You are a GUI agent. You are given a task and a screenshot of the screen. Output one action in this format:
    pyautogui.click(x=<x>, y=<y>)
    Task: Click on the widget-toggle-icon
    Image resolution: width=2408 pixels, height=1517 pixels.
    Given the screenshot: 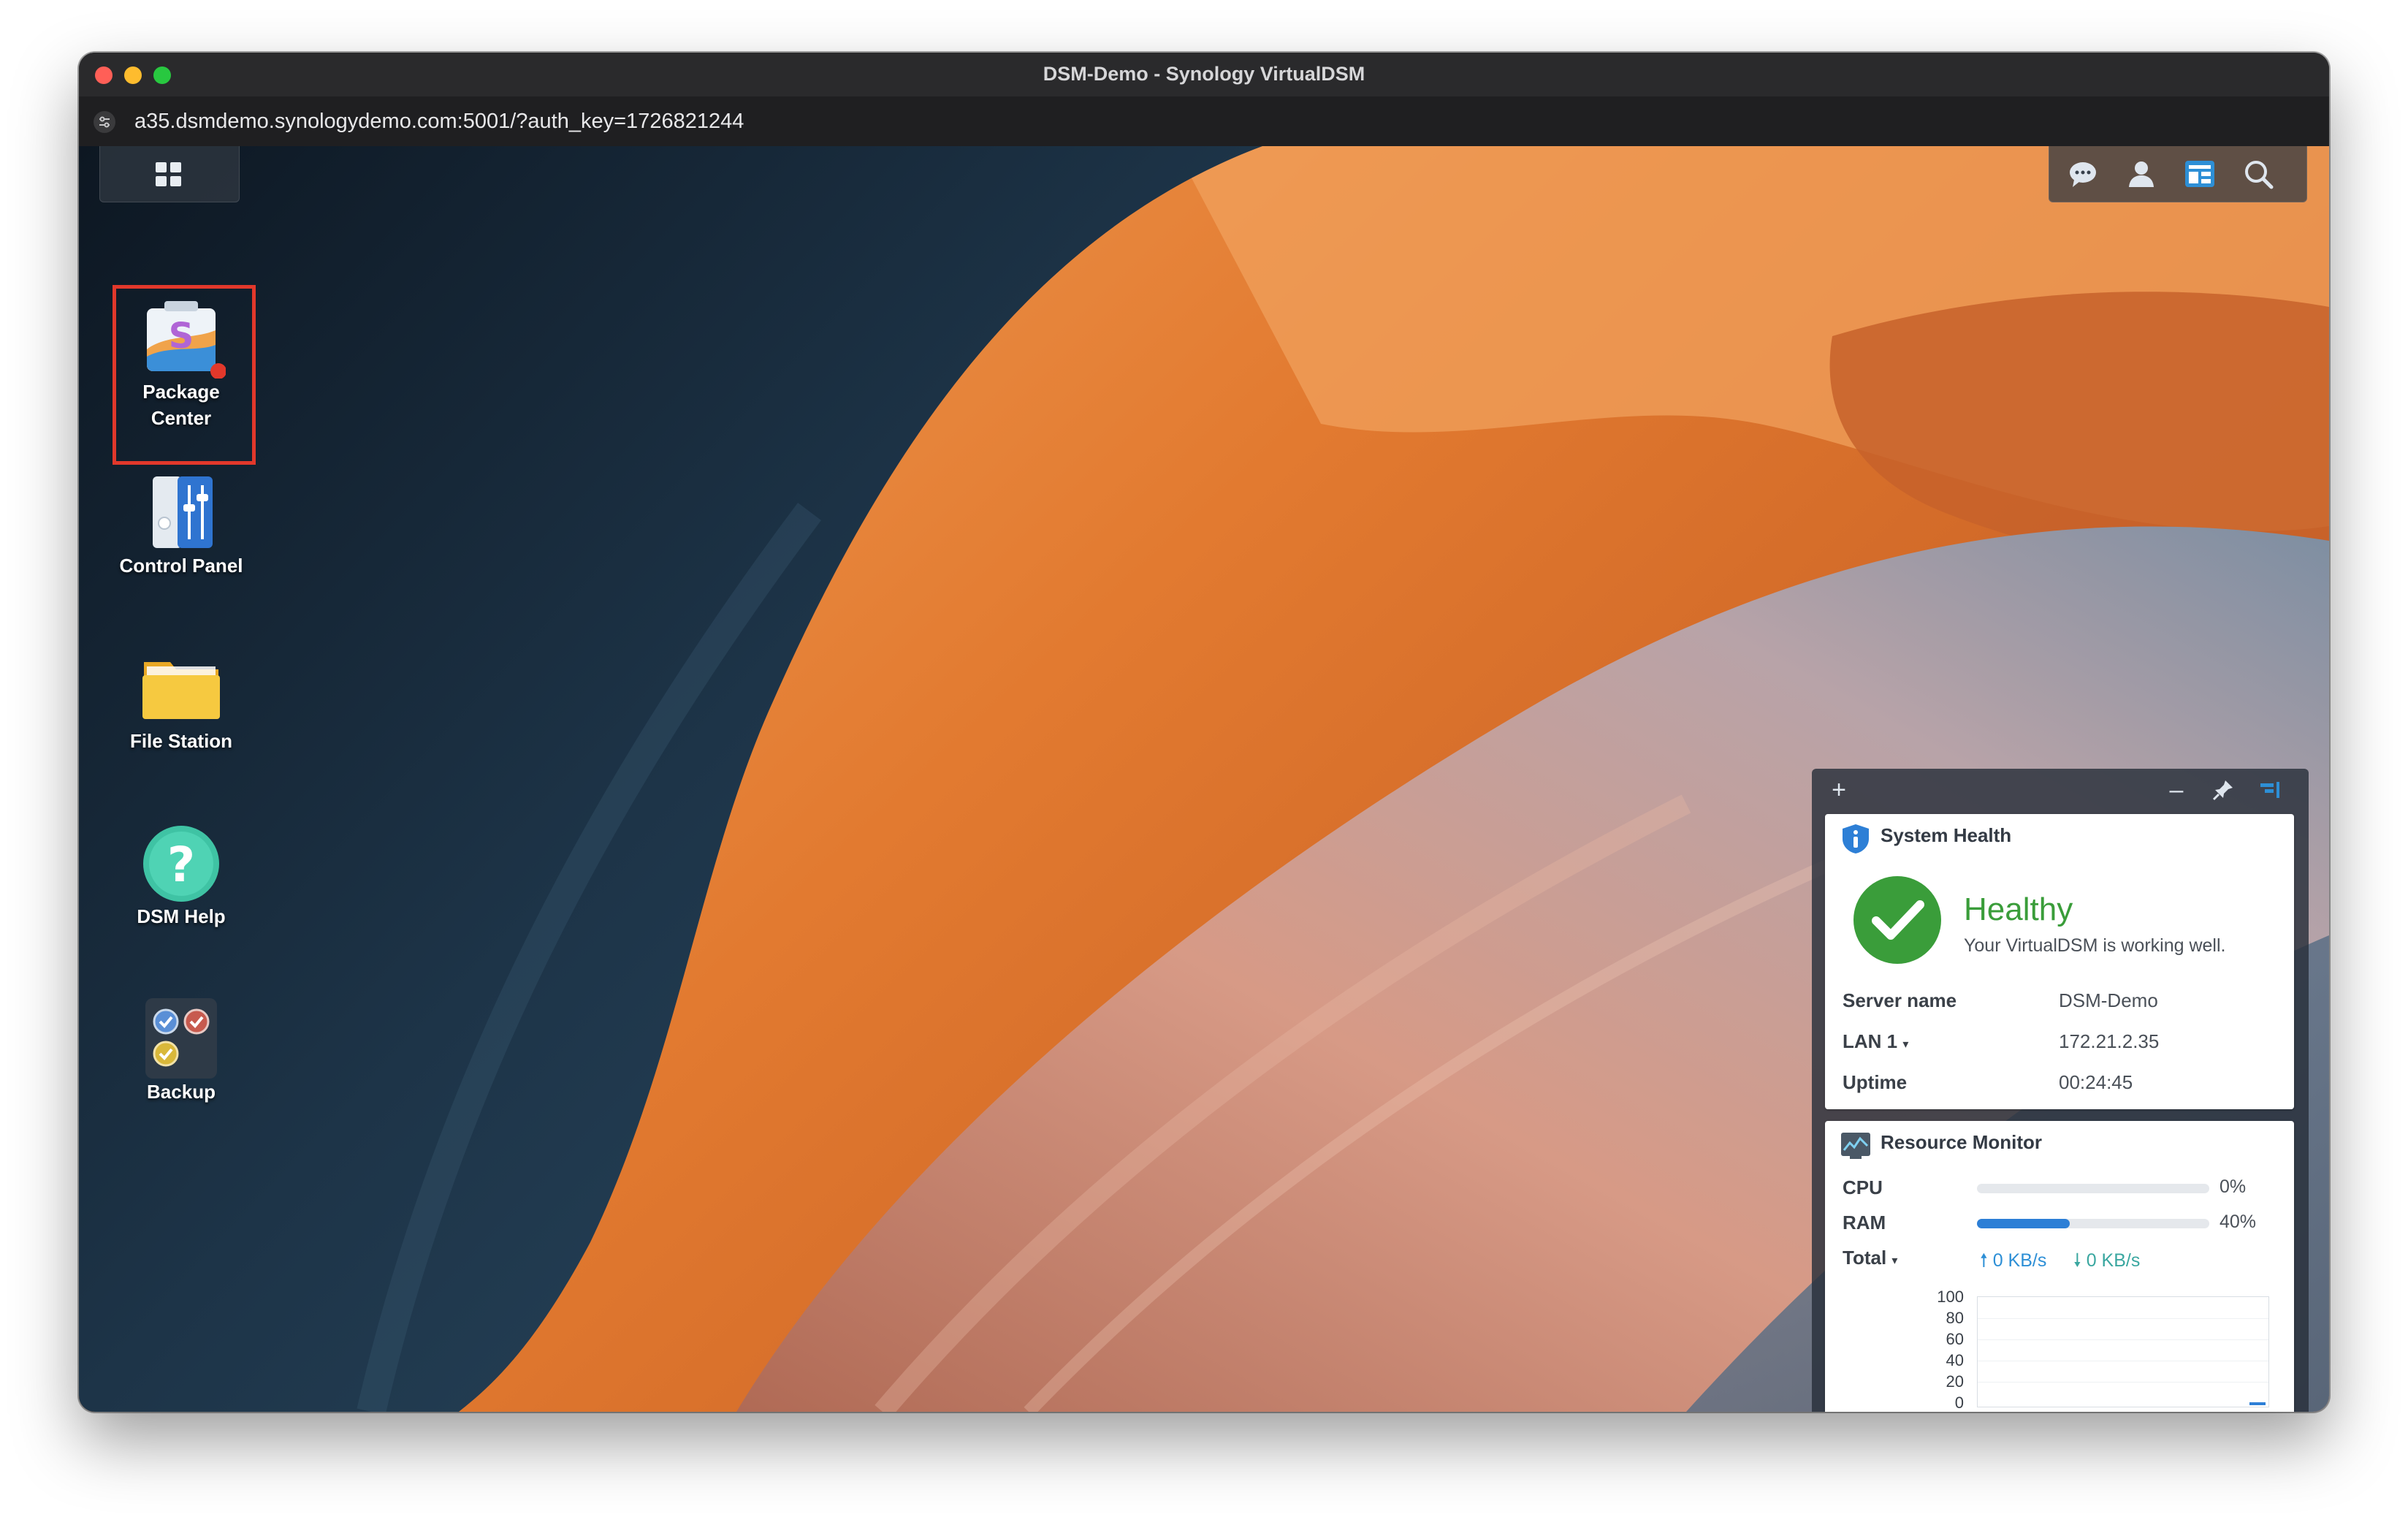 What is the action you would take?
    pyautogui.click(x=2270, y=789)
    